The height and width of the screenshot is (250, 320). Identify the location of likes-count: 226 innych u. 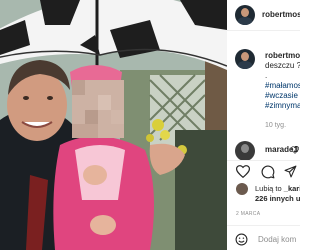
(277, 199).